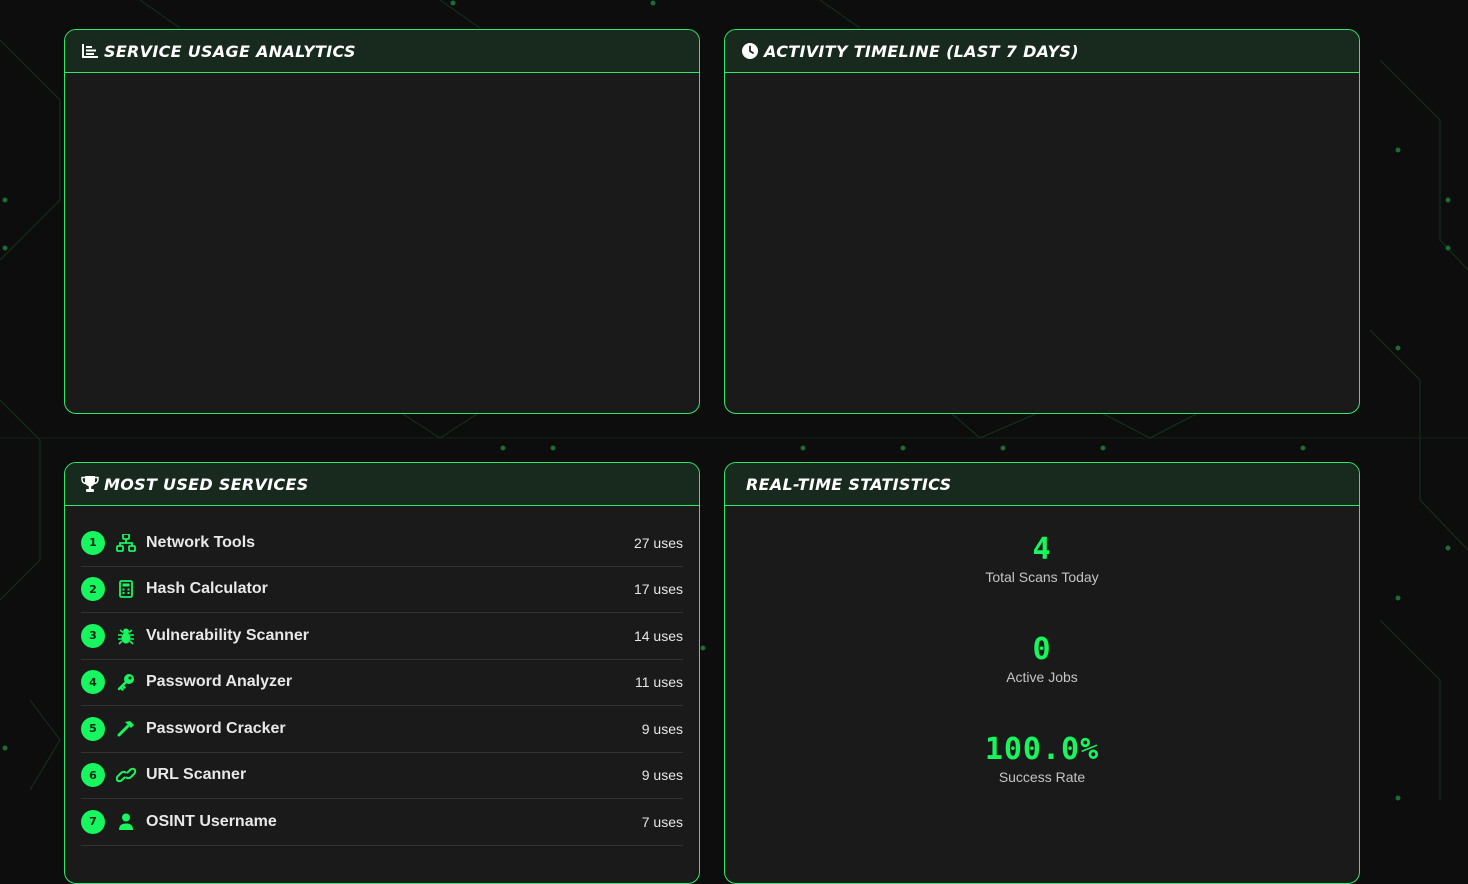 This screenshot has height=884, width=1468. What do you see at coordinates (196, 775) in the screenshot?
I see `service-name: URL Scanner` at bounding box center [196, 775].